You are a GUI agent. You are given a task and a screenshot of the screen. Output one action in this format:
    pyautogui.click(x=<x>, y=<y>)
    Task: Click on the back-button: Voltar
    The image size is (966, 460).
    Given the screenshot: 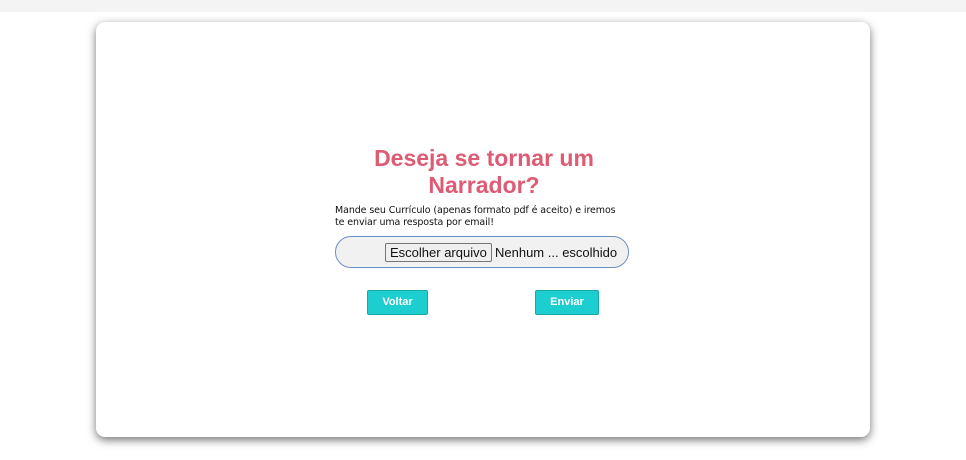 What is the action you would take?
    pyautogui.click(x=397, y=302)
    